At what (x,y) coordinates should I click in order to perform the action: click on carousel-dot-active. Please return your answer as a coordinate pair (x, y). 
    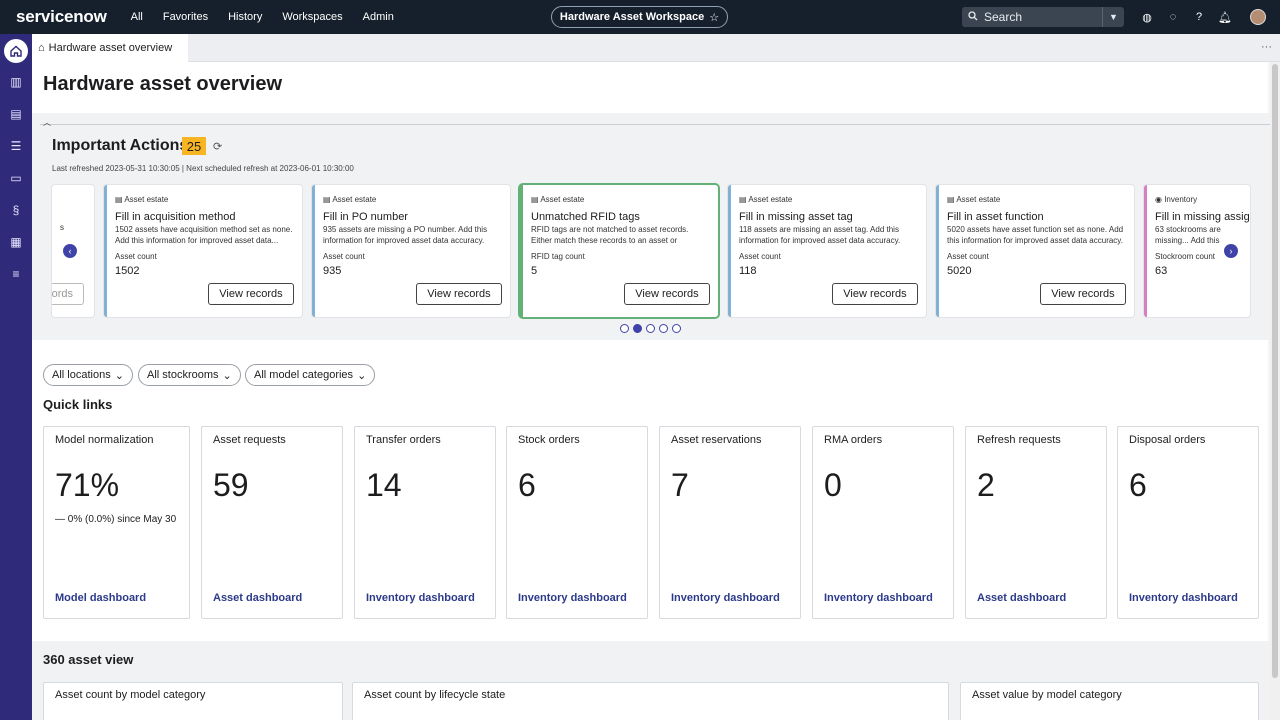
    Looking at the image, I should click on (637, 328).